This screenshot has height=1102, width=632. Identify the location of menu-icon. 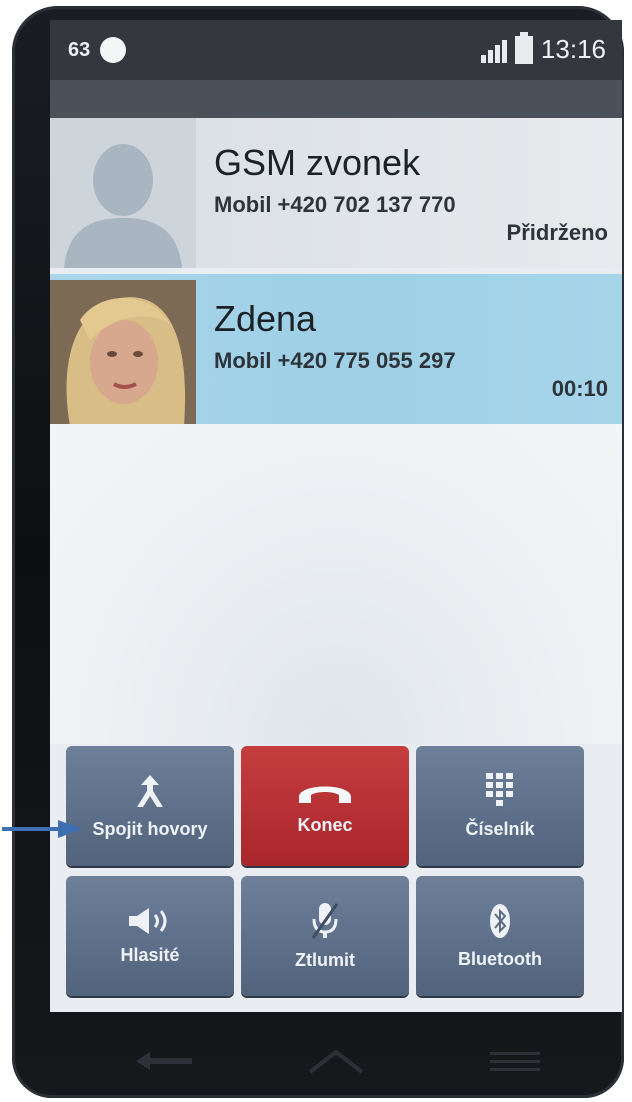
(515, 1061).